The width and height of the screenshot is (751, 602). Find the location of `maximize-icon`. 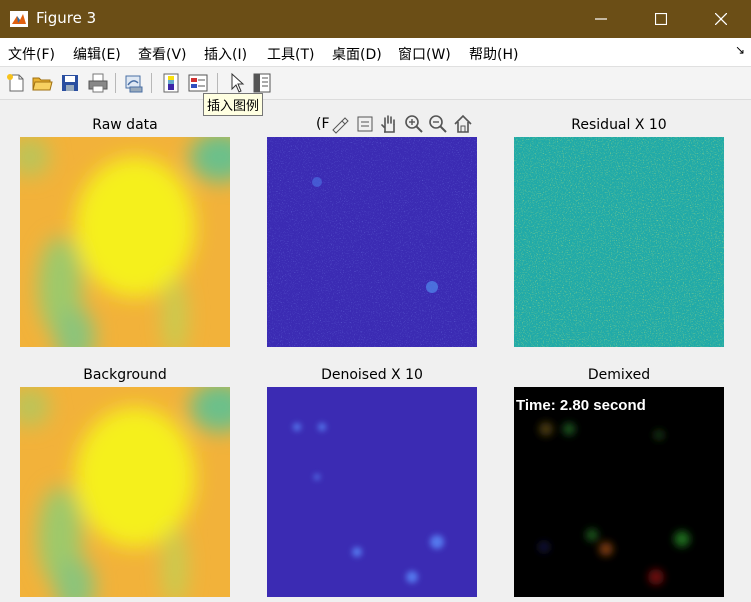

maximize-icon is located at coordinates (661, 19).